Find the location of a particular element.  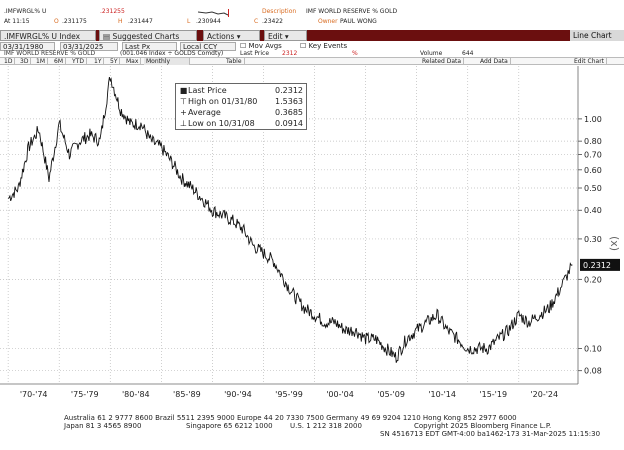

mov-avgs-label: Mov Avgs is located at coordinates (265, 46).